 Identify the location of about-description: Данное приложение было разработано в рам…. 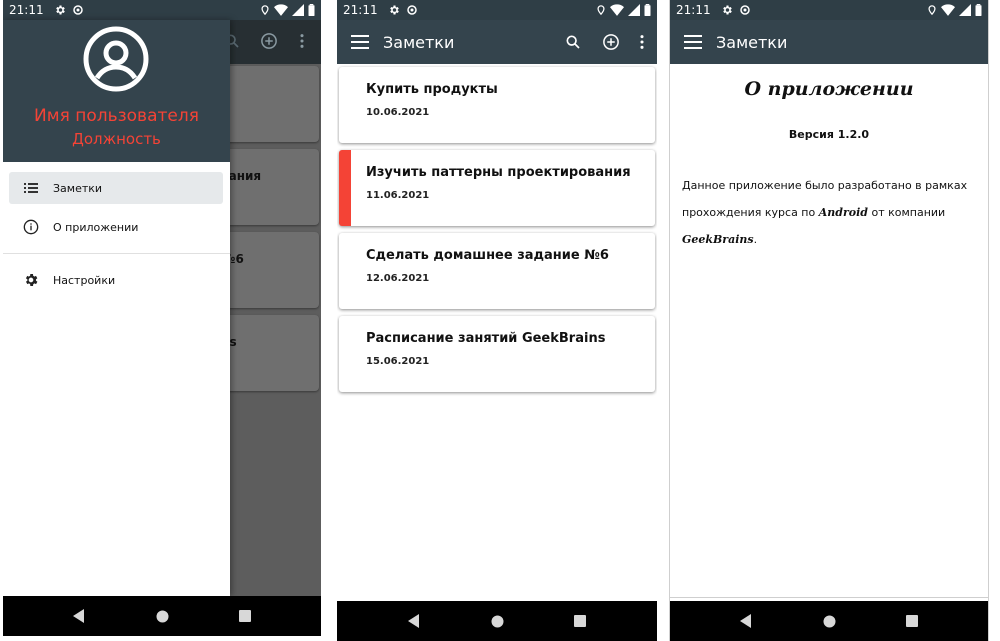
(825, 212).